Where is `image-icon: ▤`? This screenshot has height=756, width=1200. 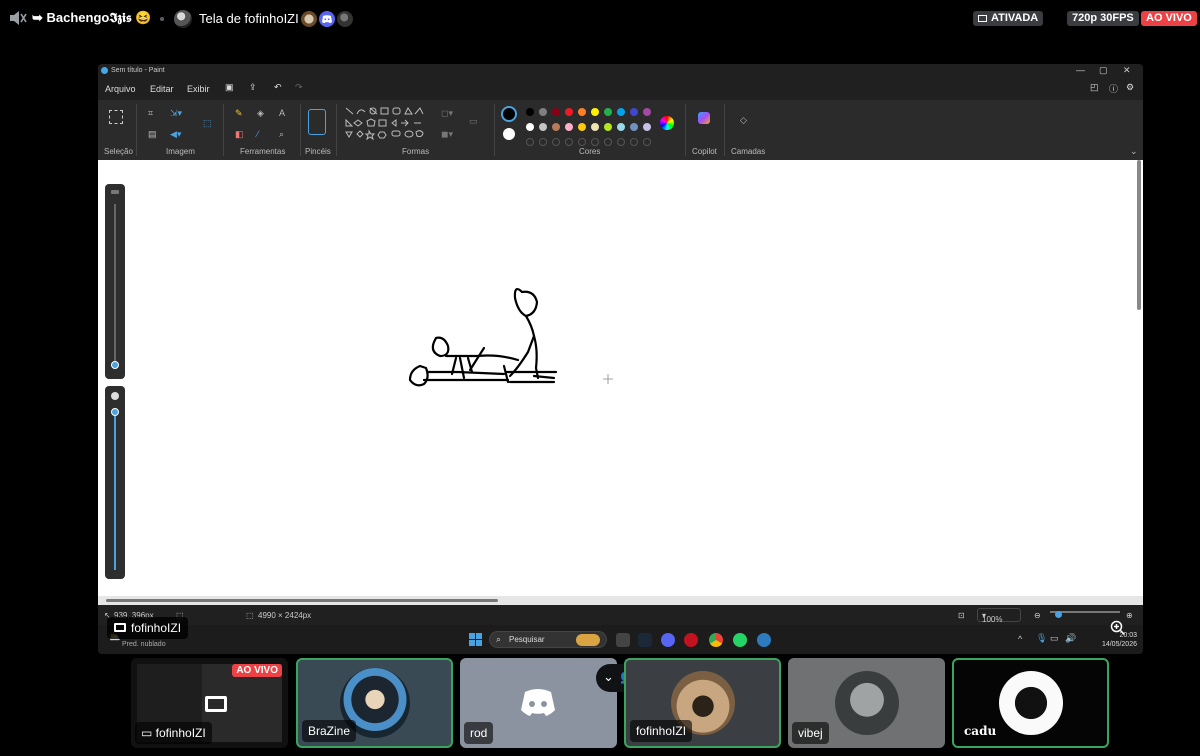 image-icon: ▤ is located at coordinates (152, 134).